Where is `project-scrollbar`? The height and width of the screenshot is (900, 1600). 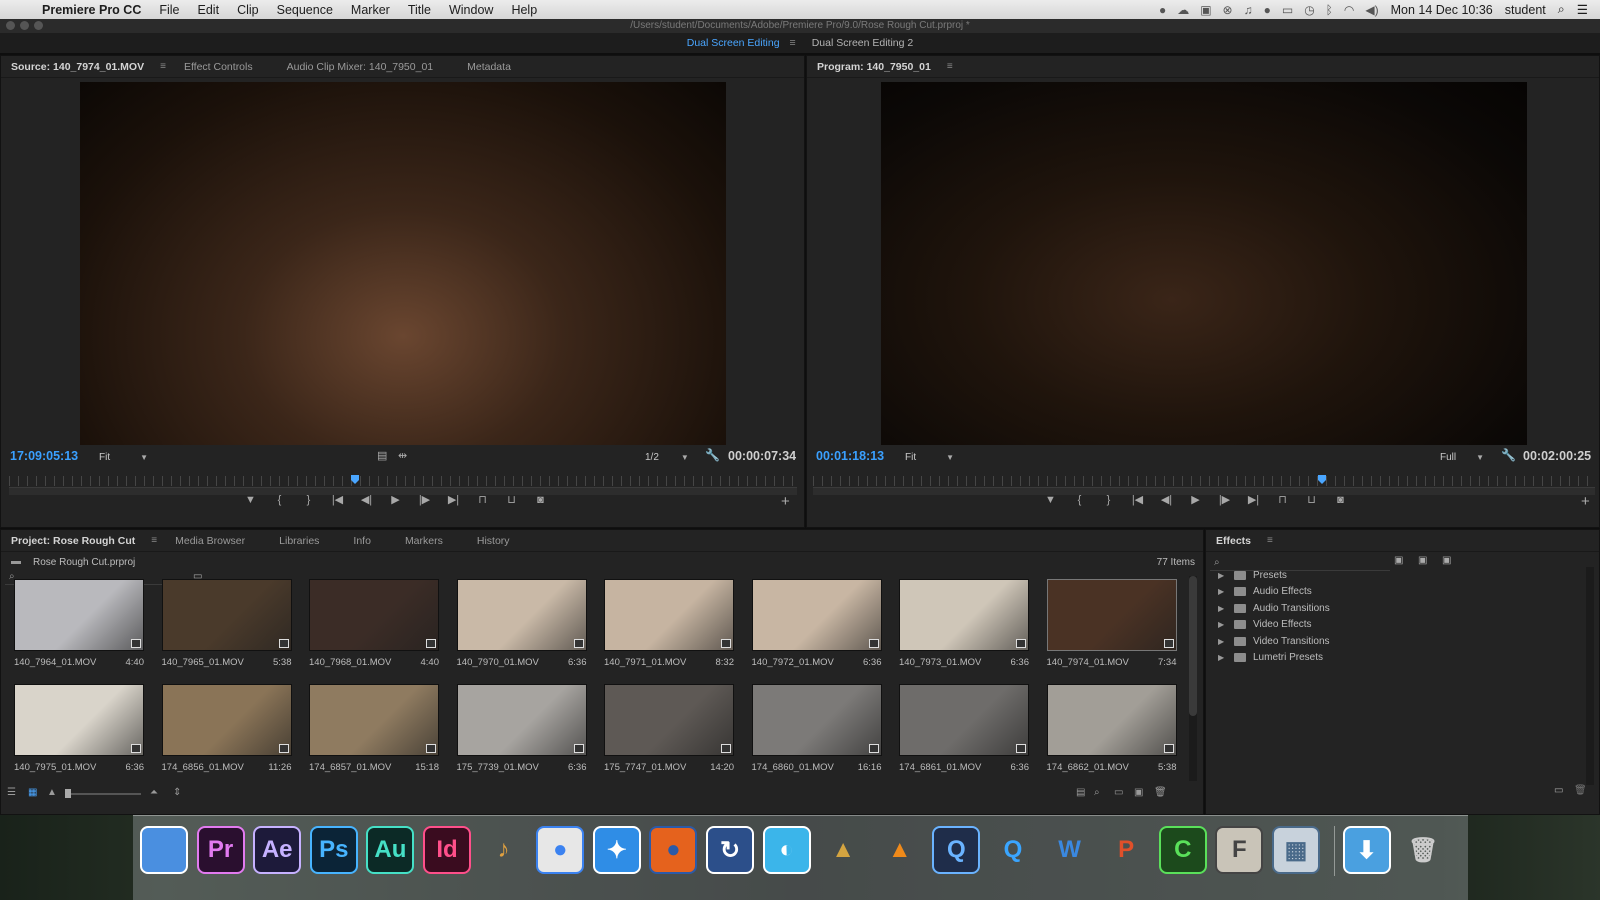
project-scrollbar is located at coordinates (1193, 678).